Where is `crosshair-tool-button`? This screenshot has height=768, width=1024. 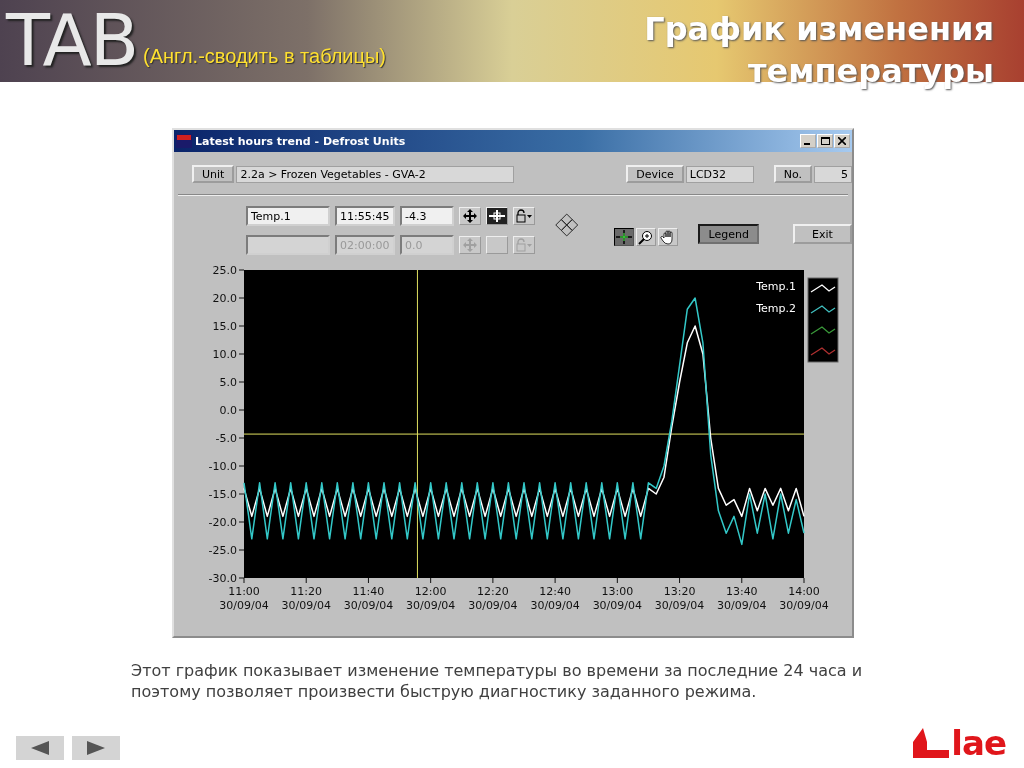
crosshair-tool-button is located at coordinates (624, 237).